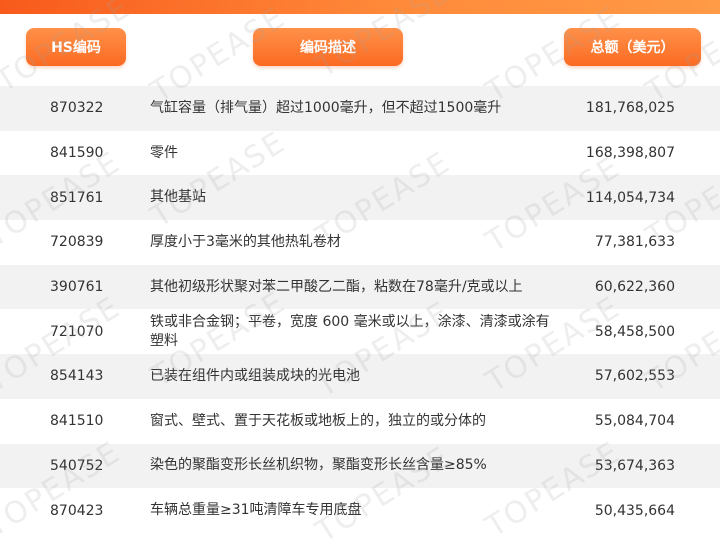 This screenshot has height=550, width=720. What do you see at coordinates (360, 7) in the screenshot?
I see `top-accent-bar` at bounding box center [360, 7].